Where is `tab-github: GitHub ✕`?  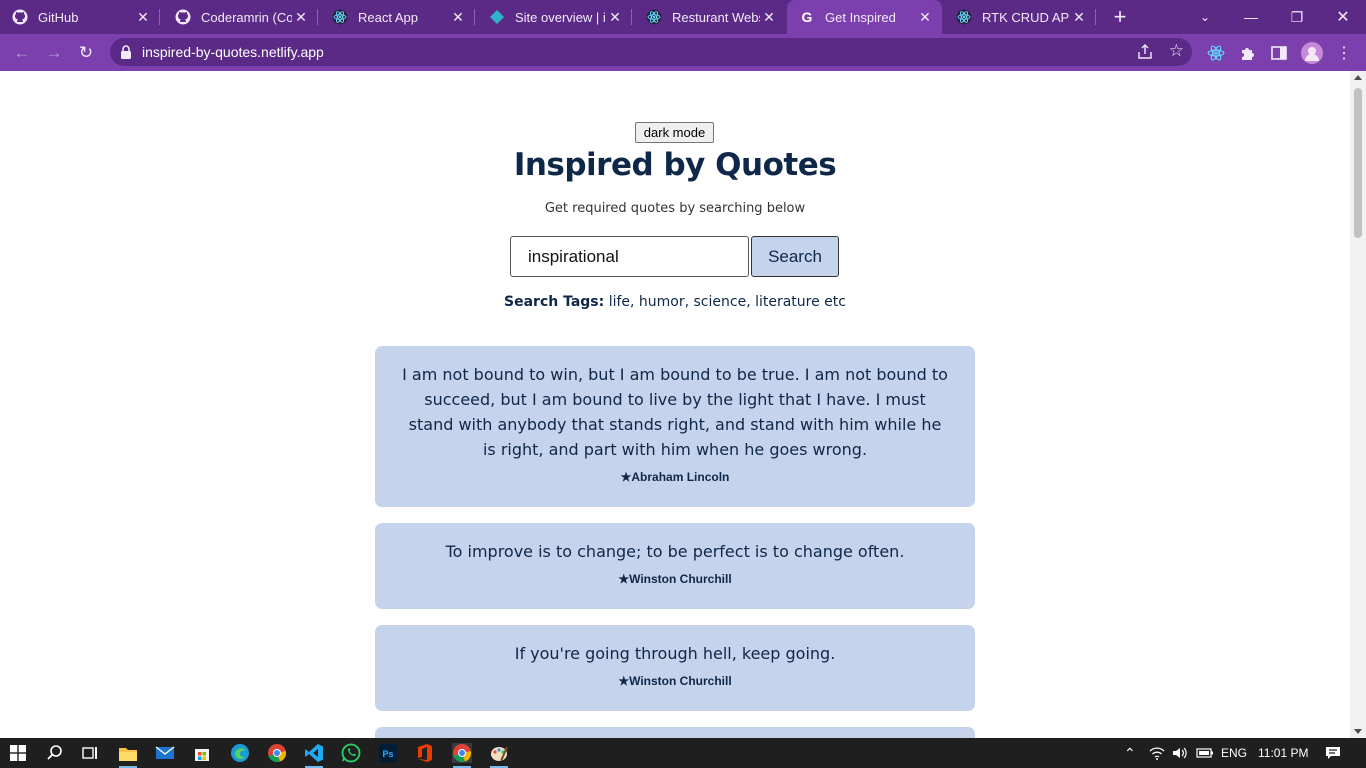
tab-github: GitHub ✕ is located at coordinates (80, 17).